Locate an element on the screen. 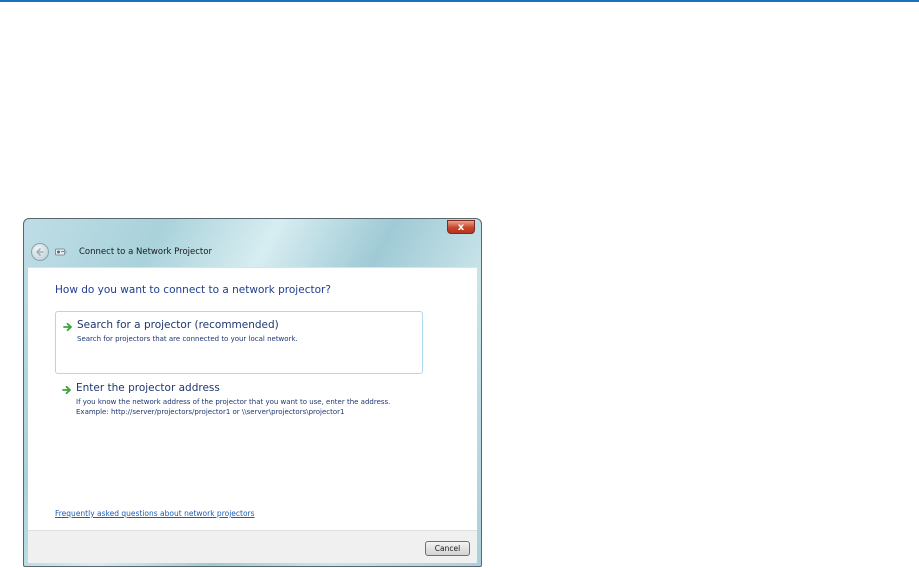 Image resolution: width=919 pixels, height=568 pixels. close-icon: x is located at coordinates (461, 227).